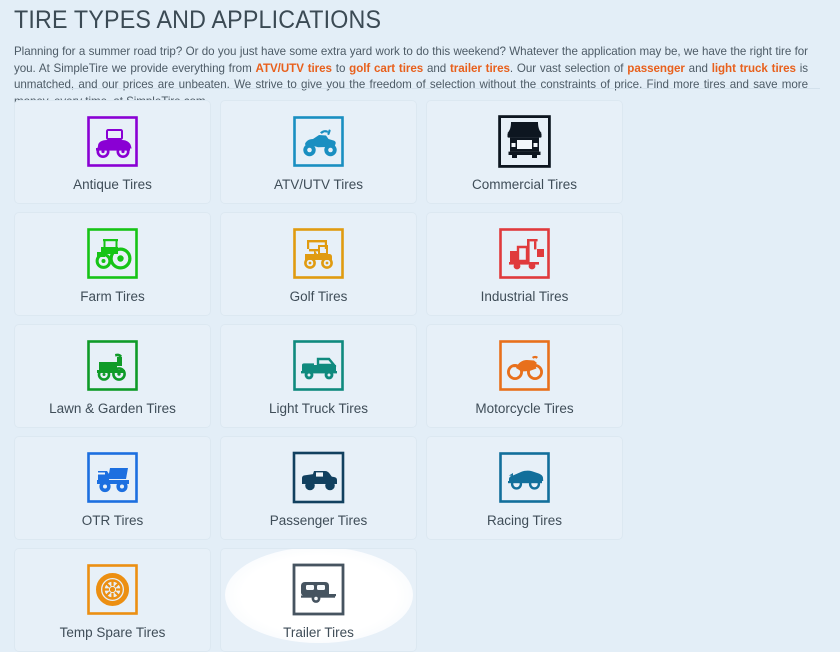  I want to click on tire-type-card: Golf Tires, so click(318, 264).